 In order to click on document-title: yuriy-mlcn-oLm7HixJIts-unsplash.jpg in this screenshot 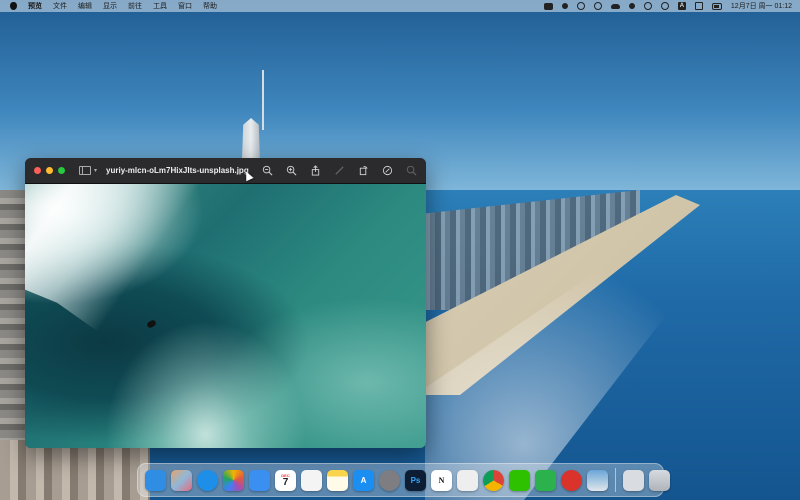, I will do `click(177, 170)`.